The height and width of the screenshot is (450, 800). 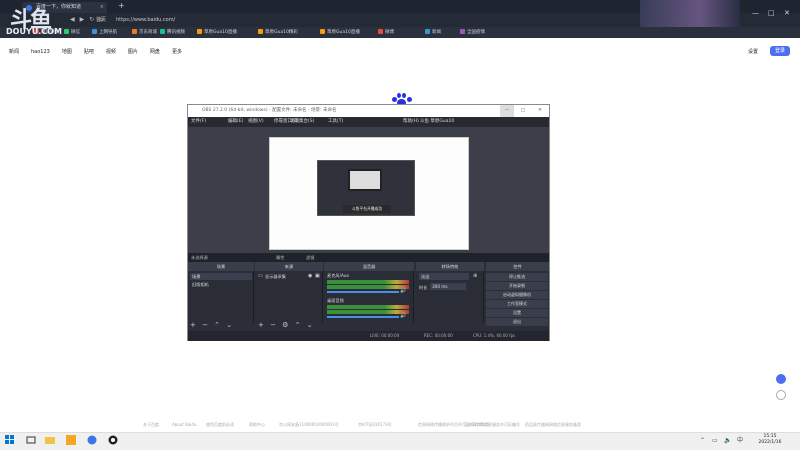 What do you see at coordinates (40, 52) in the screenshot?
I see `baidu-nav-link: hao123` at bounding box center [40, 52].